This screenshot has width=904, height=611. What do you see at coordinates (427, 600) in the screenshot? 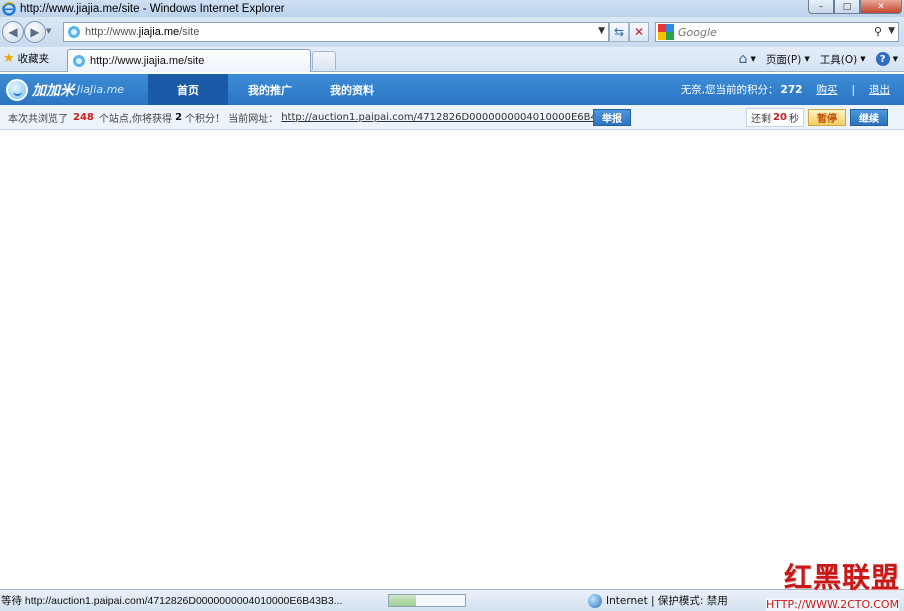
I see `loading-progress-bar` at bounding box center [427, 600].